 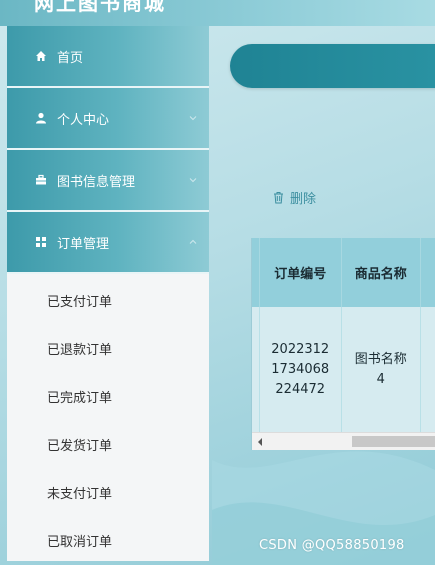 What do you see at coordinates (108, 57) in the screenshot?
I see `sidebar-item-home: 首页` at bounding box center [108, 57].